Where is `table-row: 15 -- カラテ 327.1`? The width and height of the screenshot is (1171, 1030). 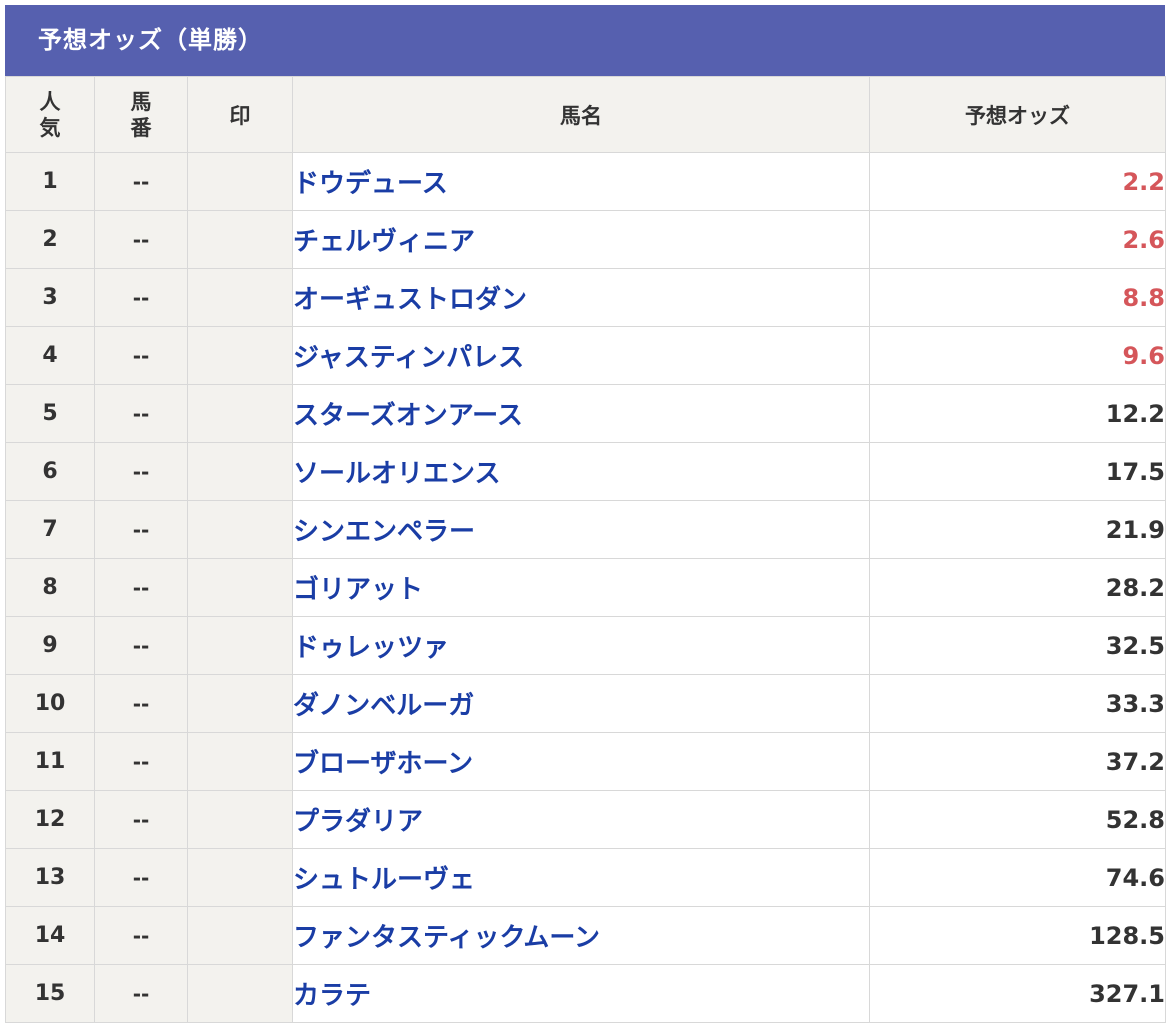 table-row: 15 -- カラテ 327.1 is located at coordinates (585, 993).